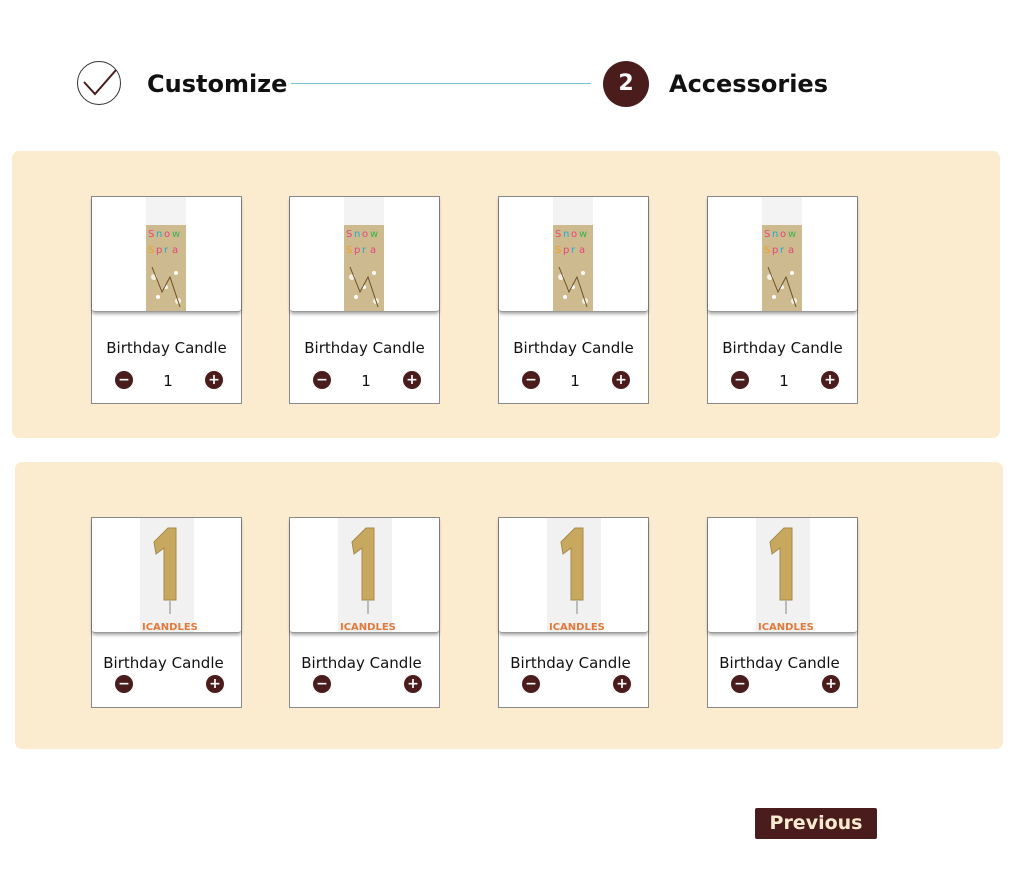  I want to click on check-icon, so click(100, 82).